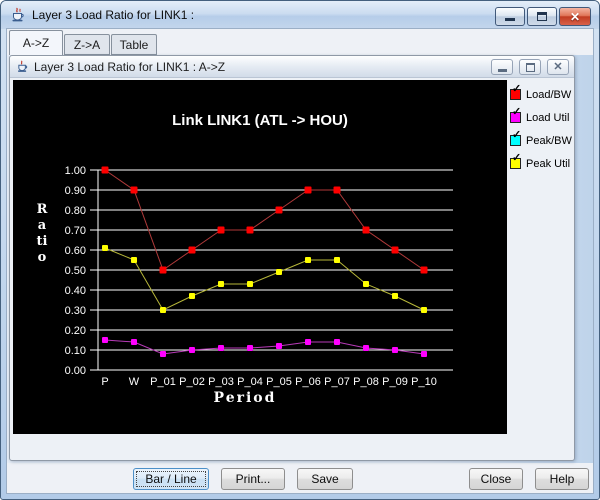 This screenshot has width=600, height=500. Describe the element at coordinates (543, 115) in the screenshot. I see `legend-item-load-util: ✓ Load Util` at that location.